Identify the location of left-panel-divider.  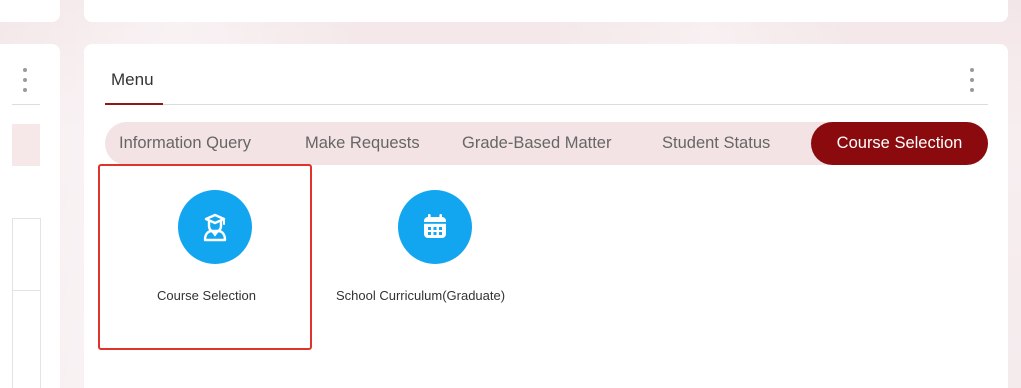
(26, 104).